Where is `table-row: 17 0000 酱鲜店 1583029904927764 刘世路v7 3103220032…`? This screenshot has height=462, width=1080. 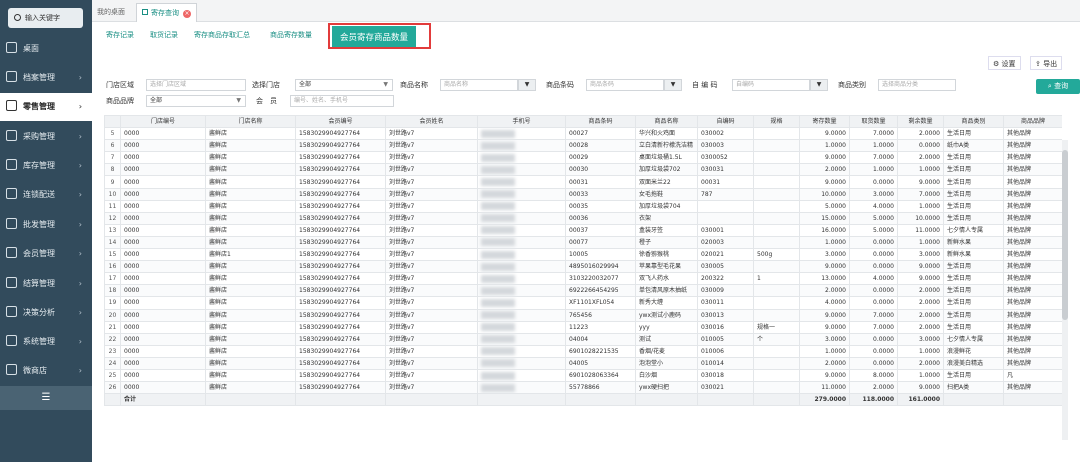 table-row: 17 0000 酱鲜店 1583029904927764 刘世路v7 3103220032… is located at coordinates (583, 279).